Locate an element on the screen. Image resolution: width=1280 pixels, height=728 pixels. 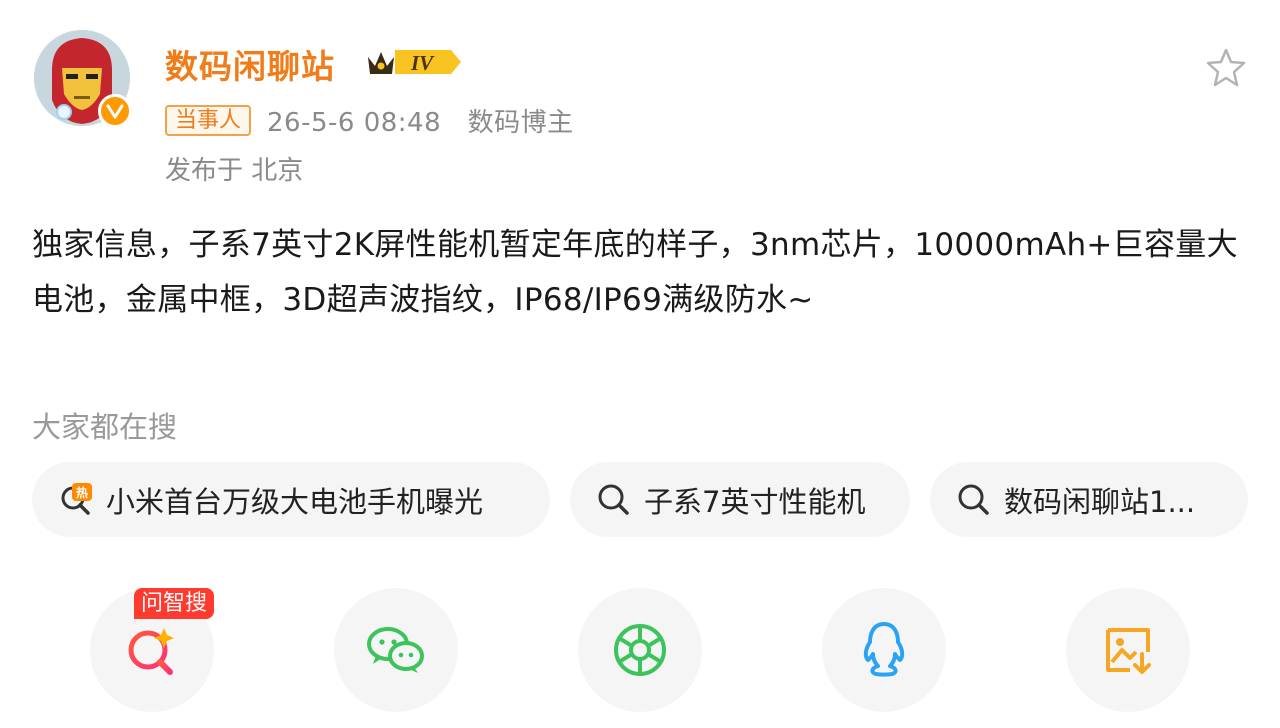
wechat-share-button is located at coordinates (396, 650).